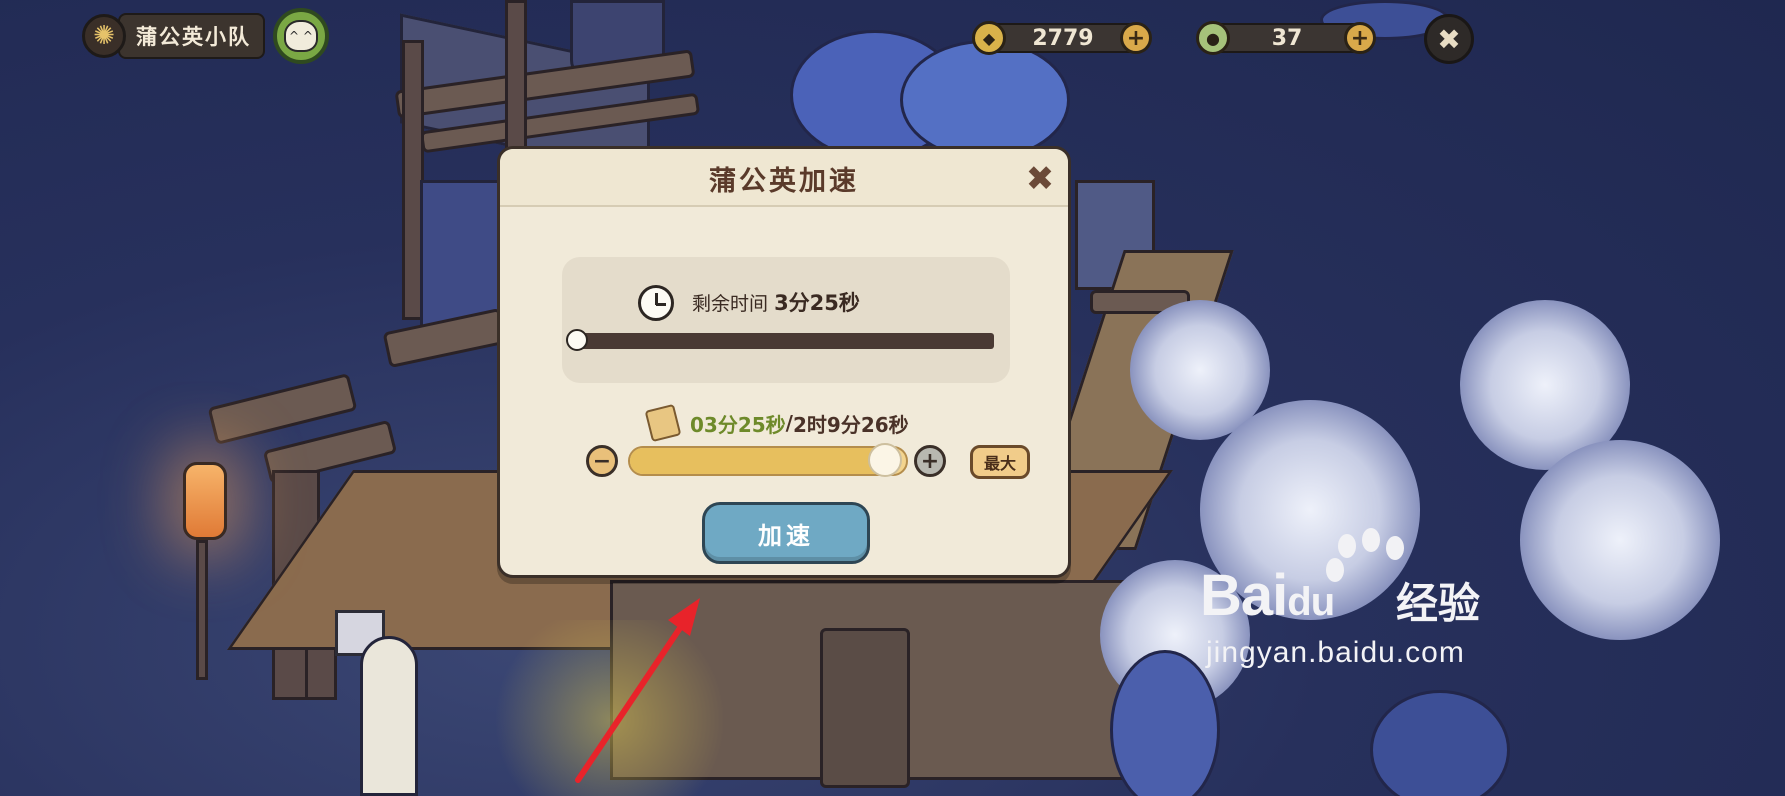 Image resolution: width=1785 pixels, height=796 pixels. I want to click on seed-counter: ● 37 +, so click(1286, 38).